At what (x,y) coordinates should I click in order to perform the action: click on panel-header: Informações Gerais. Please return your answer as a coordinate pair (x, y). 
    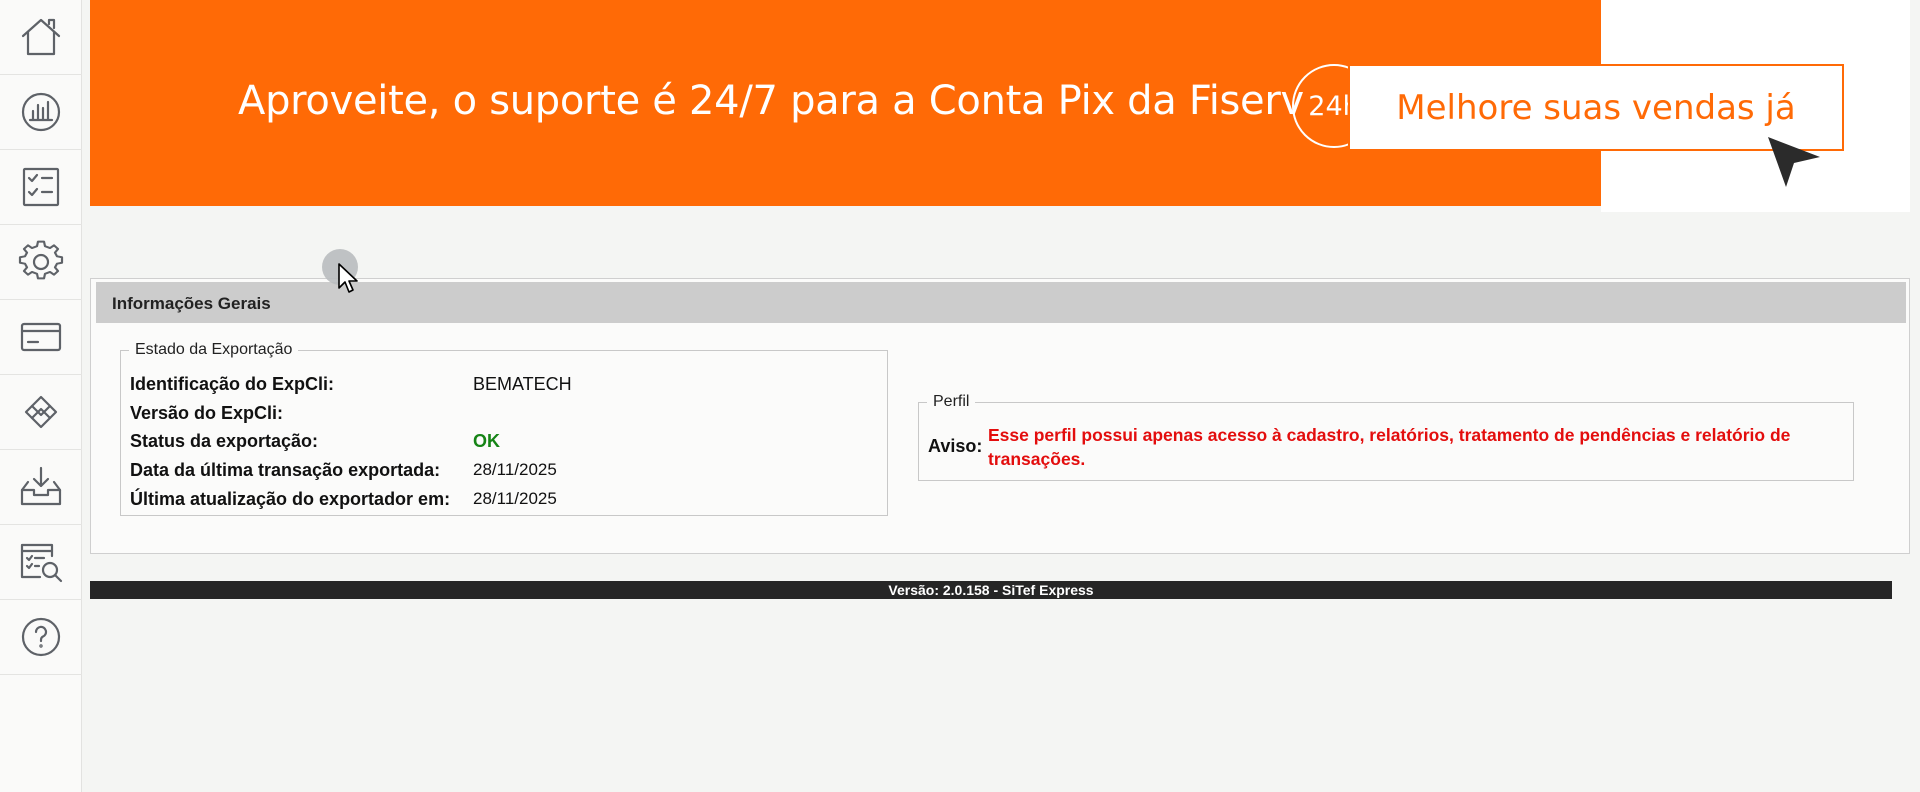
    Looking at the image, I should click on (1001, 302).